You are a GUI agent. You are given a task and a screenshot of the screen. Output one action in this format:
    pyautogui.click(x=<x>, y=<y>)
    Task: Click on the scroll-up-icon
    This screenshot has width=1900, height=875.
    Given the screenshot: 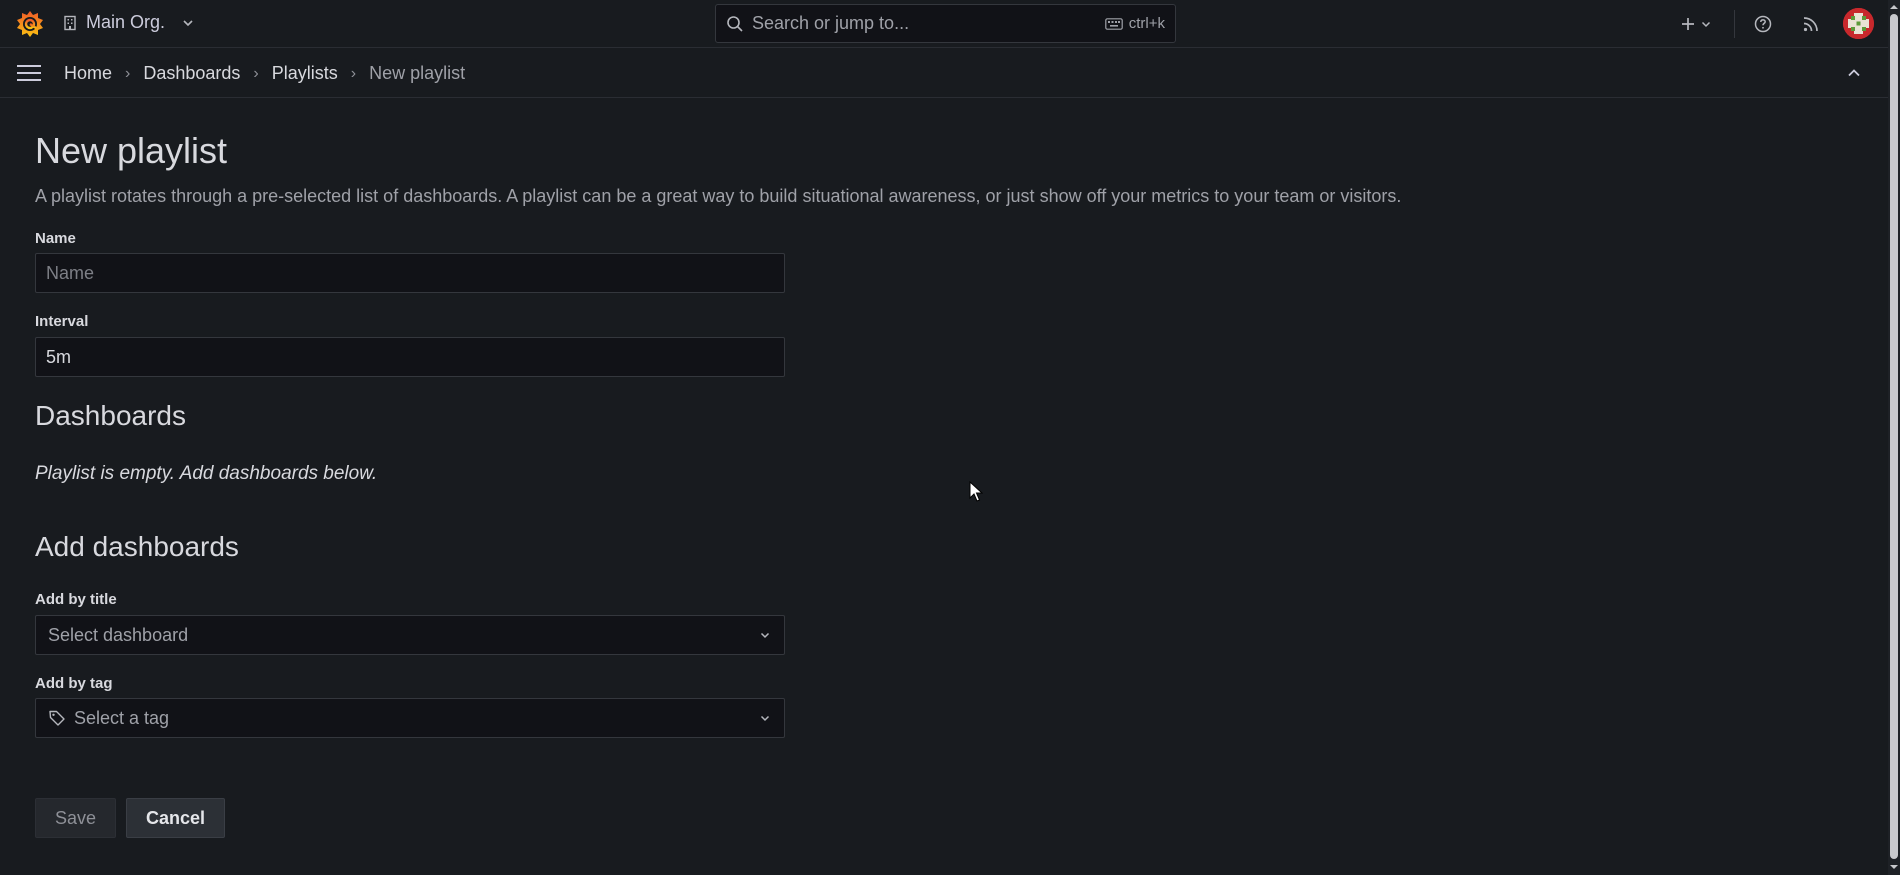 What is the action you would take?
    pyautogui.click(x=1894, y=7)
    